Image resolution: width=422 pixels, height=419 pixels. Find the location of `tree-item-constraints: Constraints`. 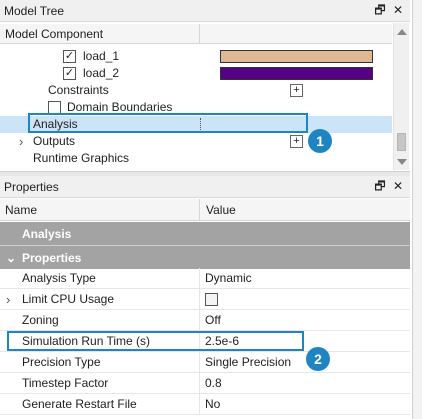

tree-item-constraints: Constraints is located at coordinates (123, 90).